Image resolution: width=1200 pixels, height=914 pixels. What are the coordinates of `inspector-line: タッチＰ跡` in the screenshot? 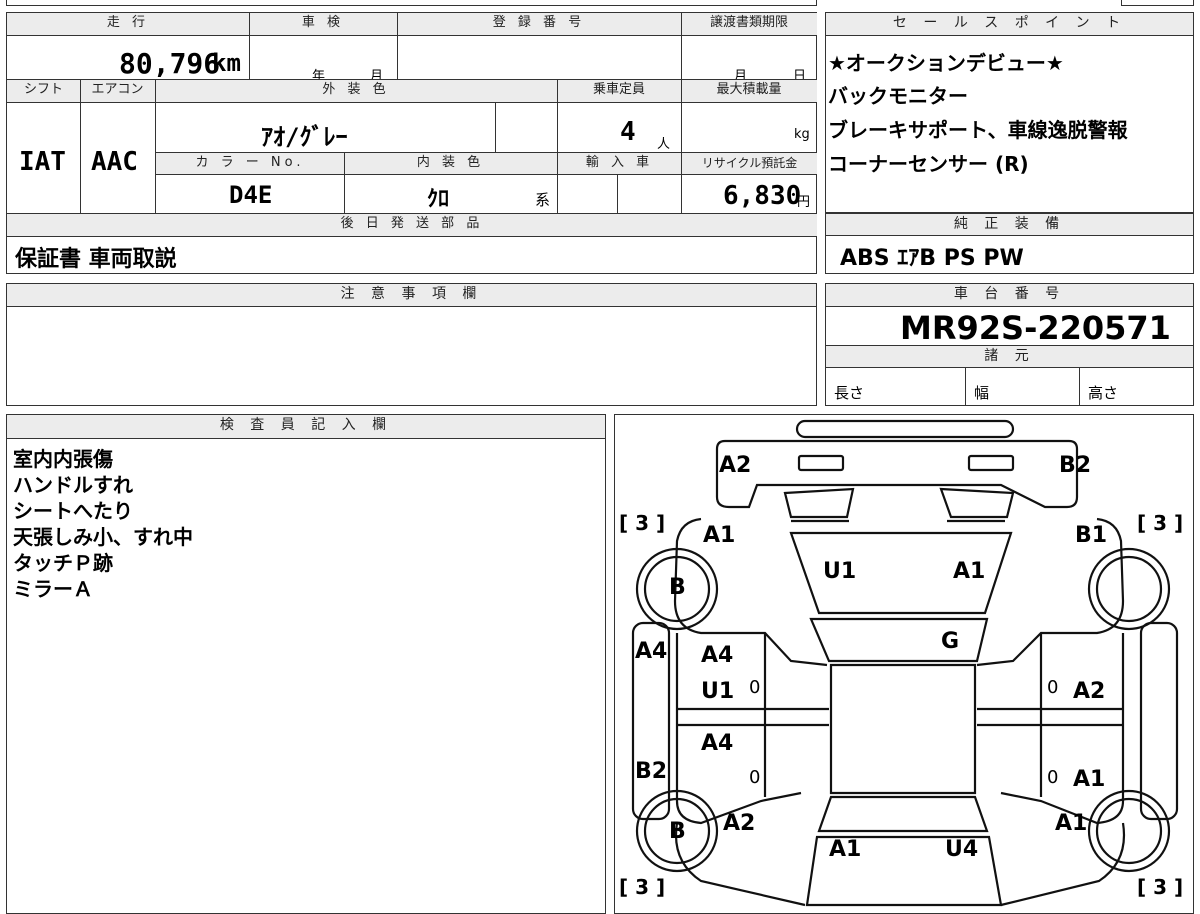 It's located at (63, 563).